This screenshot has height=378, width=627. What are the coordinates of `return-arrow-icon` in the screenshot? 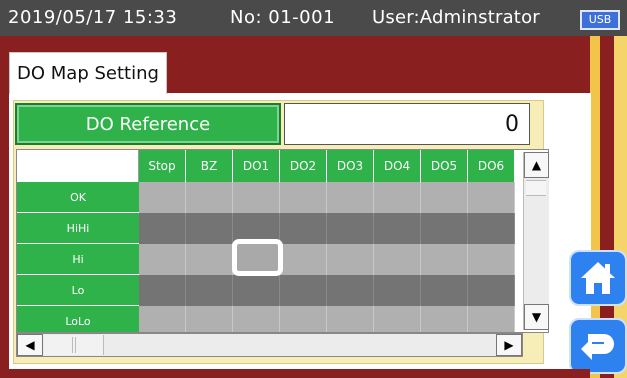 It's located at (597, 347).